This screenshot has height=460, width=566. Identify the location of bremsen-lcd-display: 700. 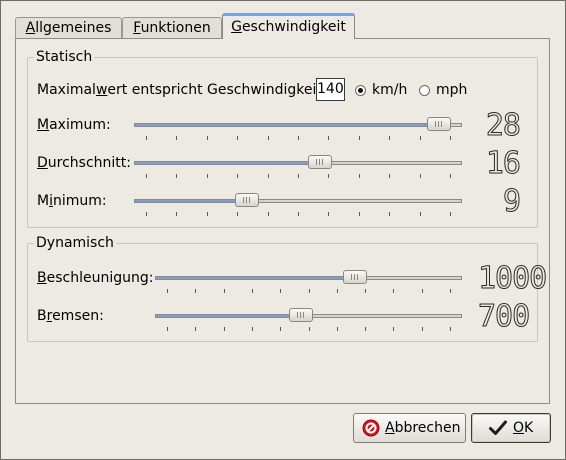
(504, 316).